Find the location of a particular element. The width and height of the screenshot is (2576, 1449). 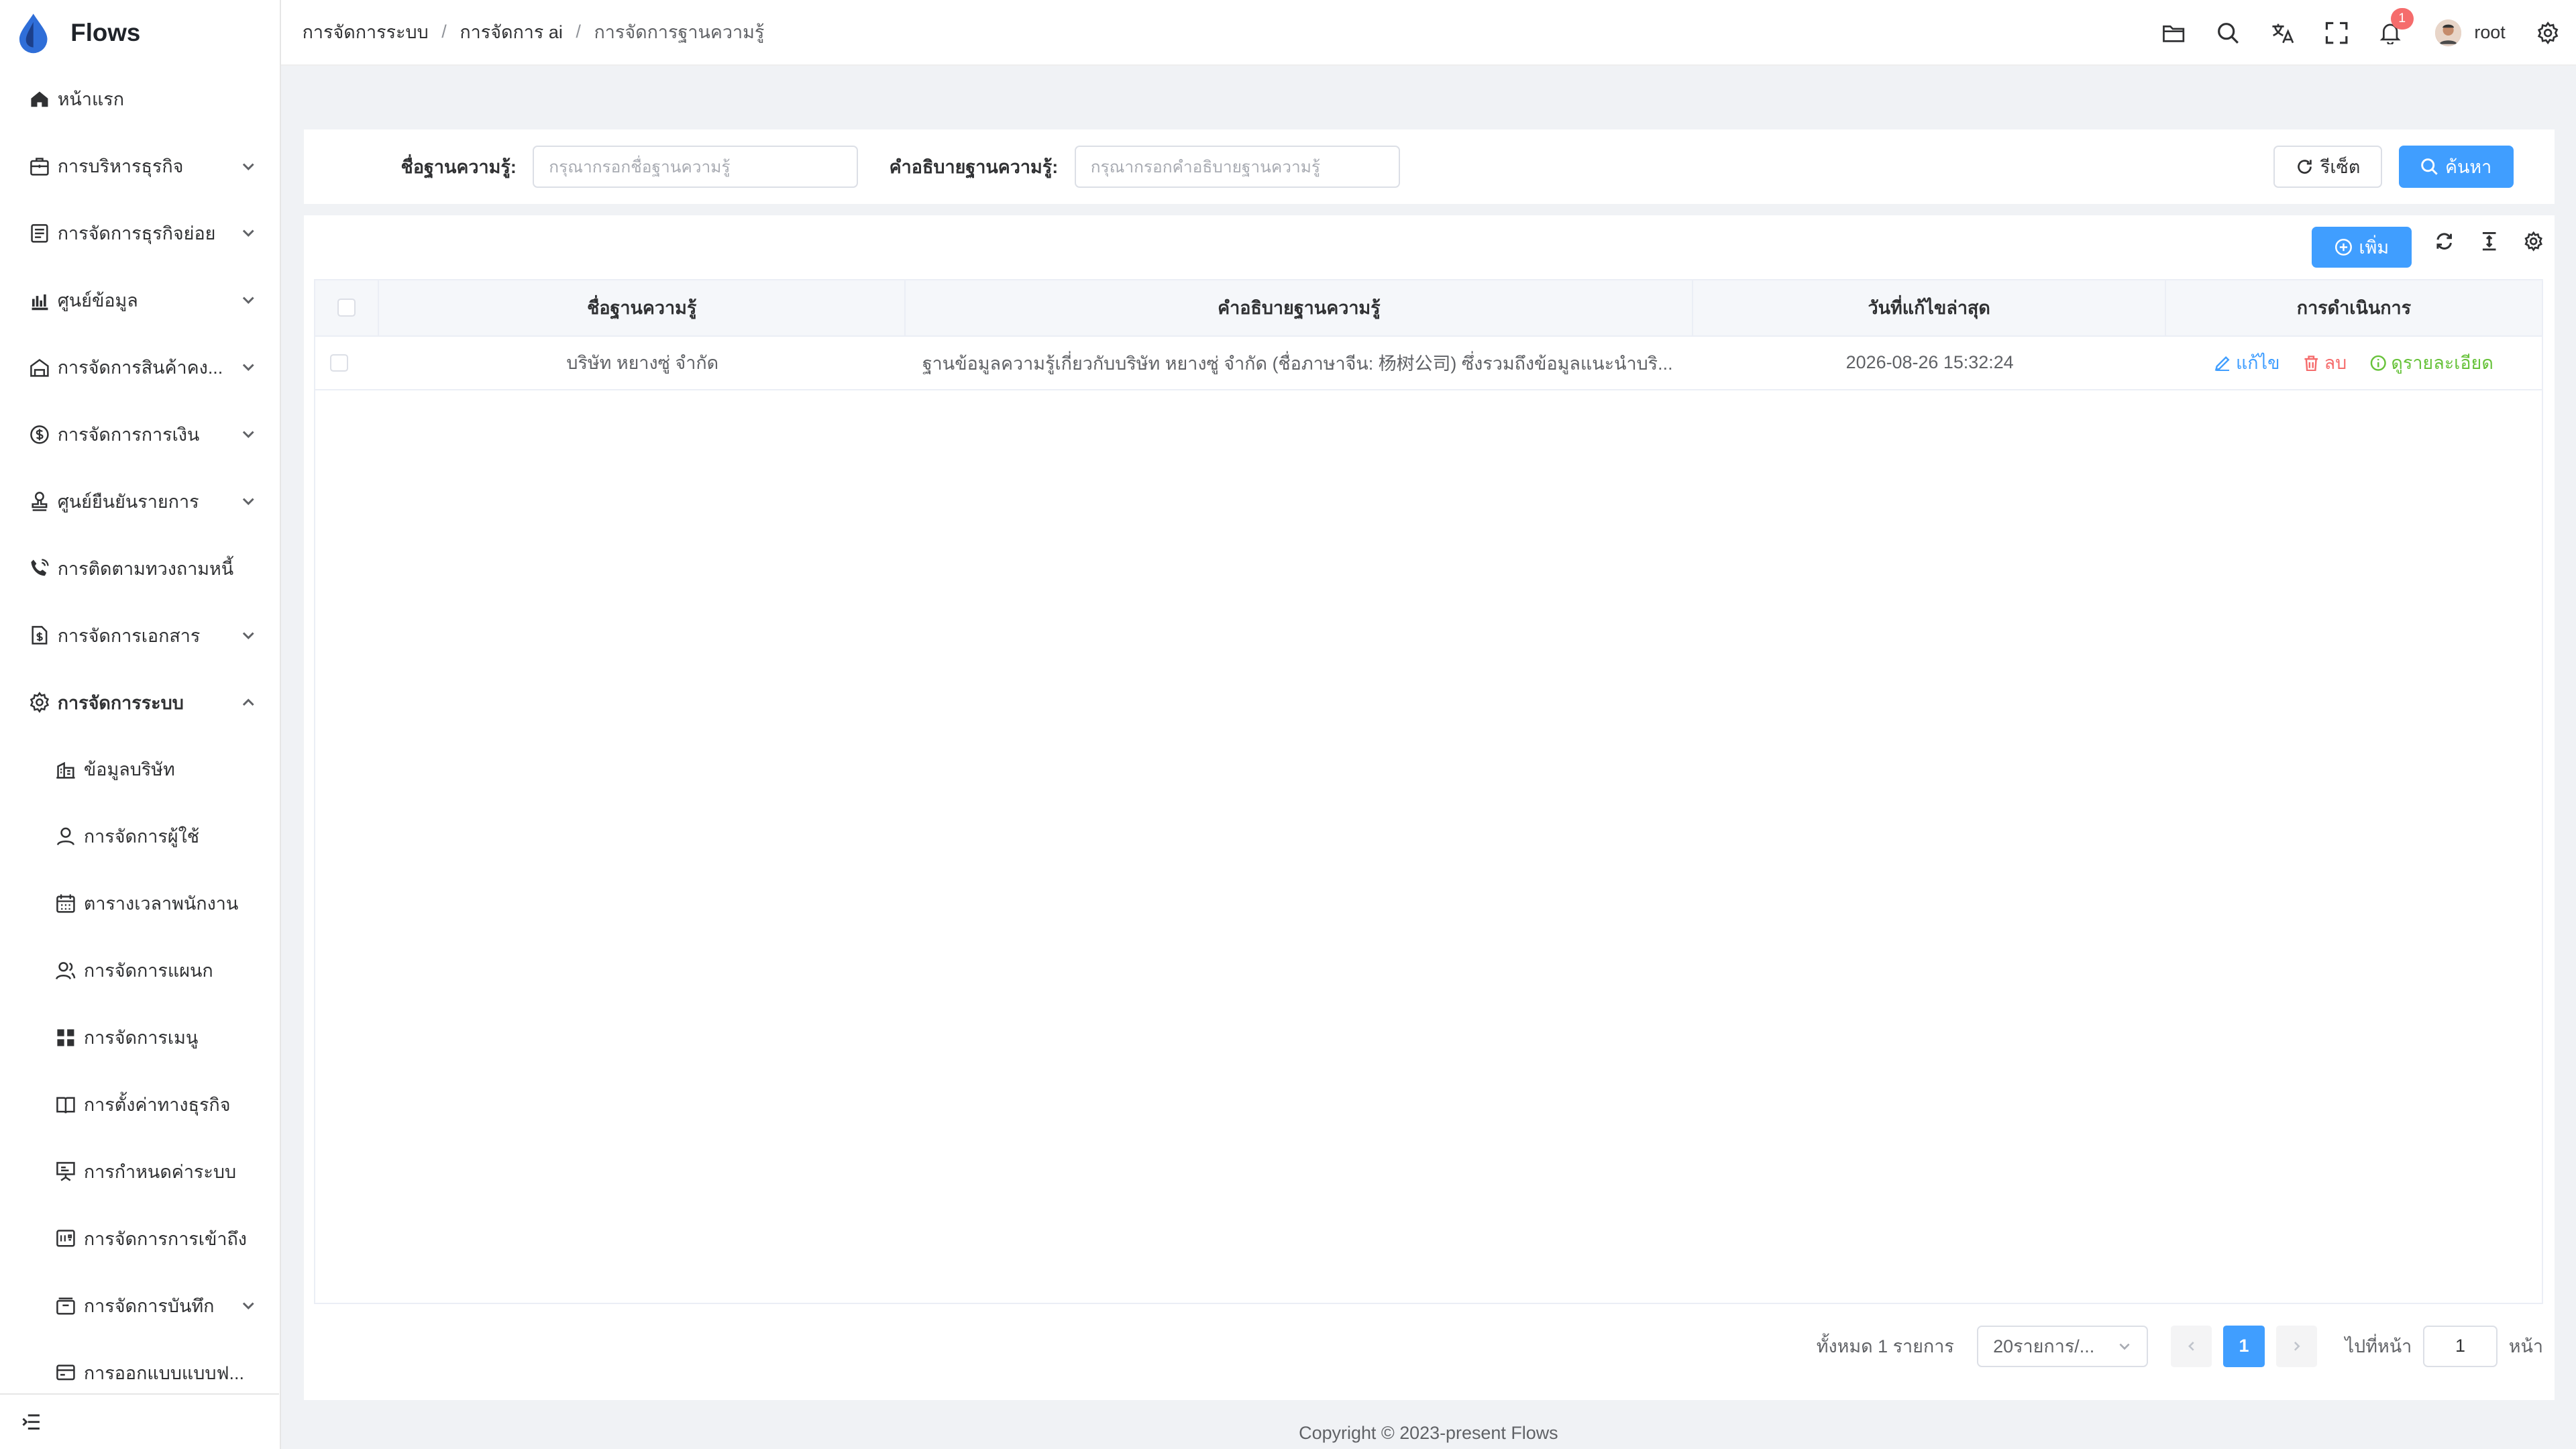

sidebar-subitem: การจัดการผู้ใช้ is located at coordinates (140, 836).